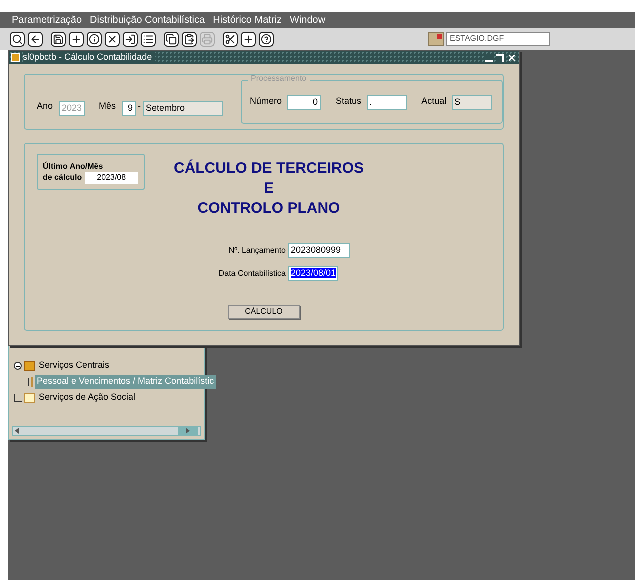  I want to click on last-period-label: de cálculo, so click(62, 178).